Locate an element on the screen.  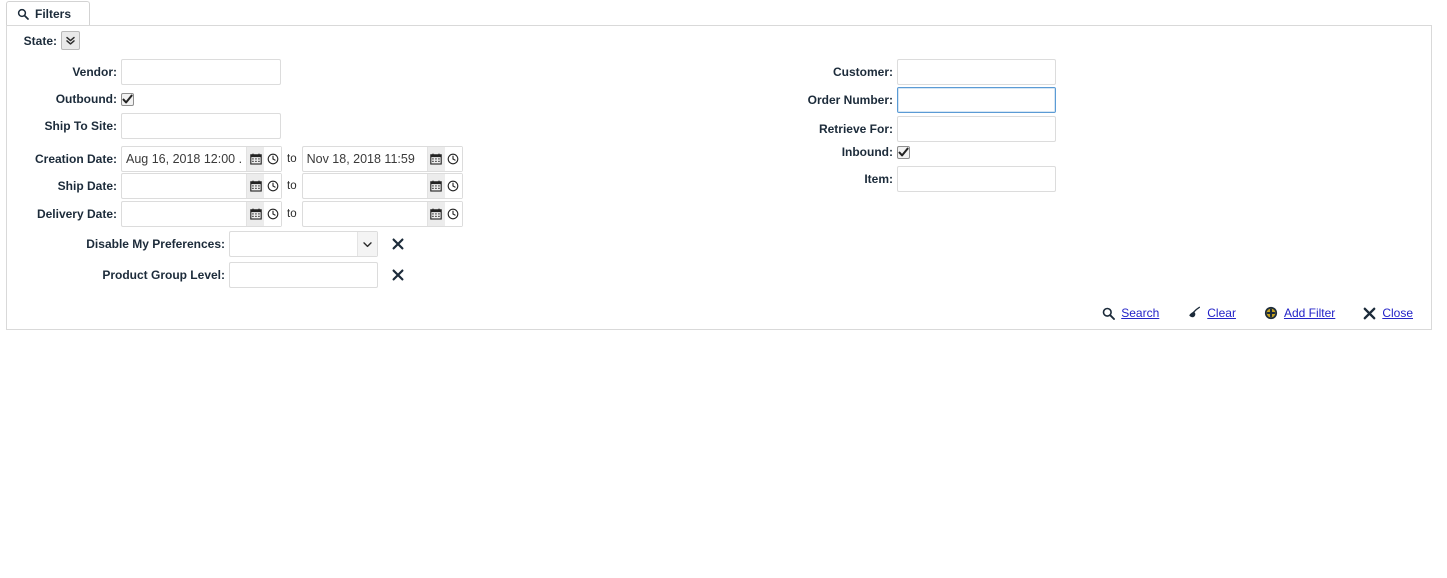
ship-date-from-field is located at coordinates (201, 186).